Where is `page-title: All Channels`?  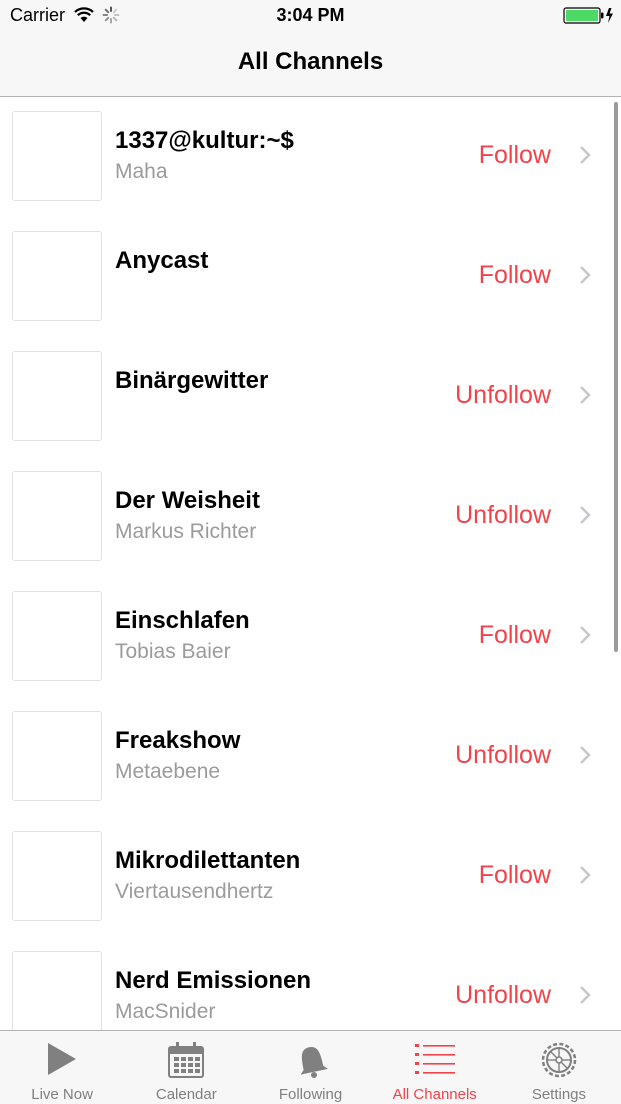 page-title: All Channels is located at coordinates (310, 61).